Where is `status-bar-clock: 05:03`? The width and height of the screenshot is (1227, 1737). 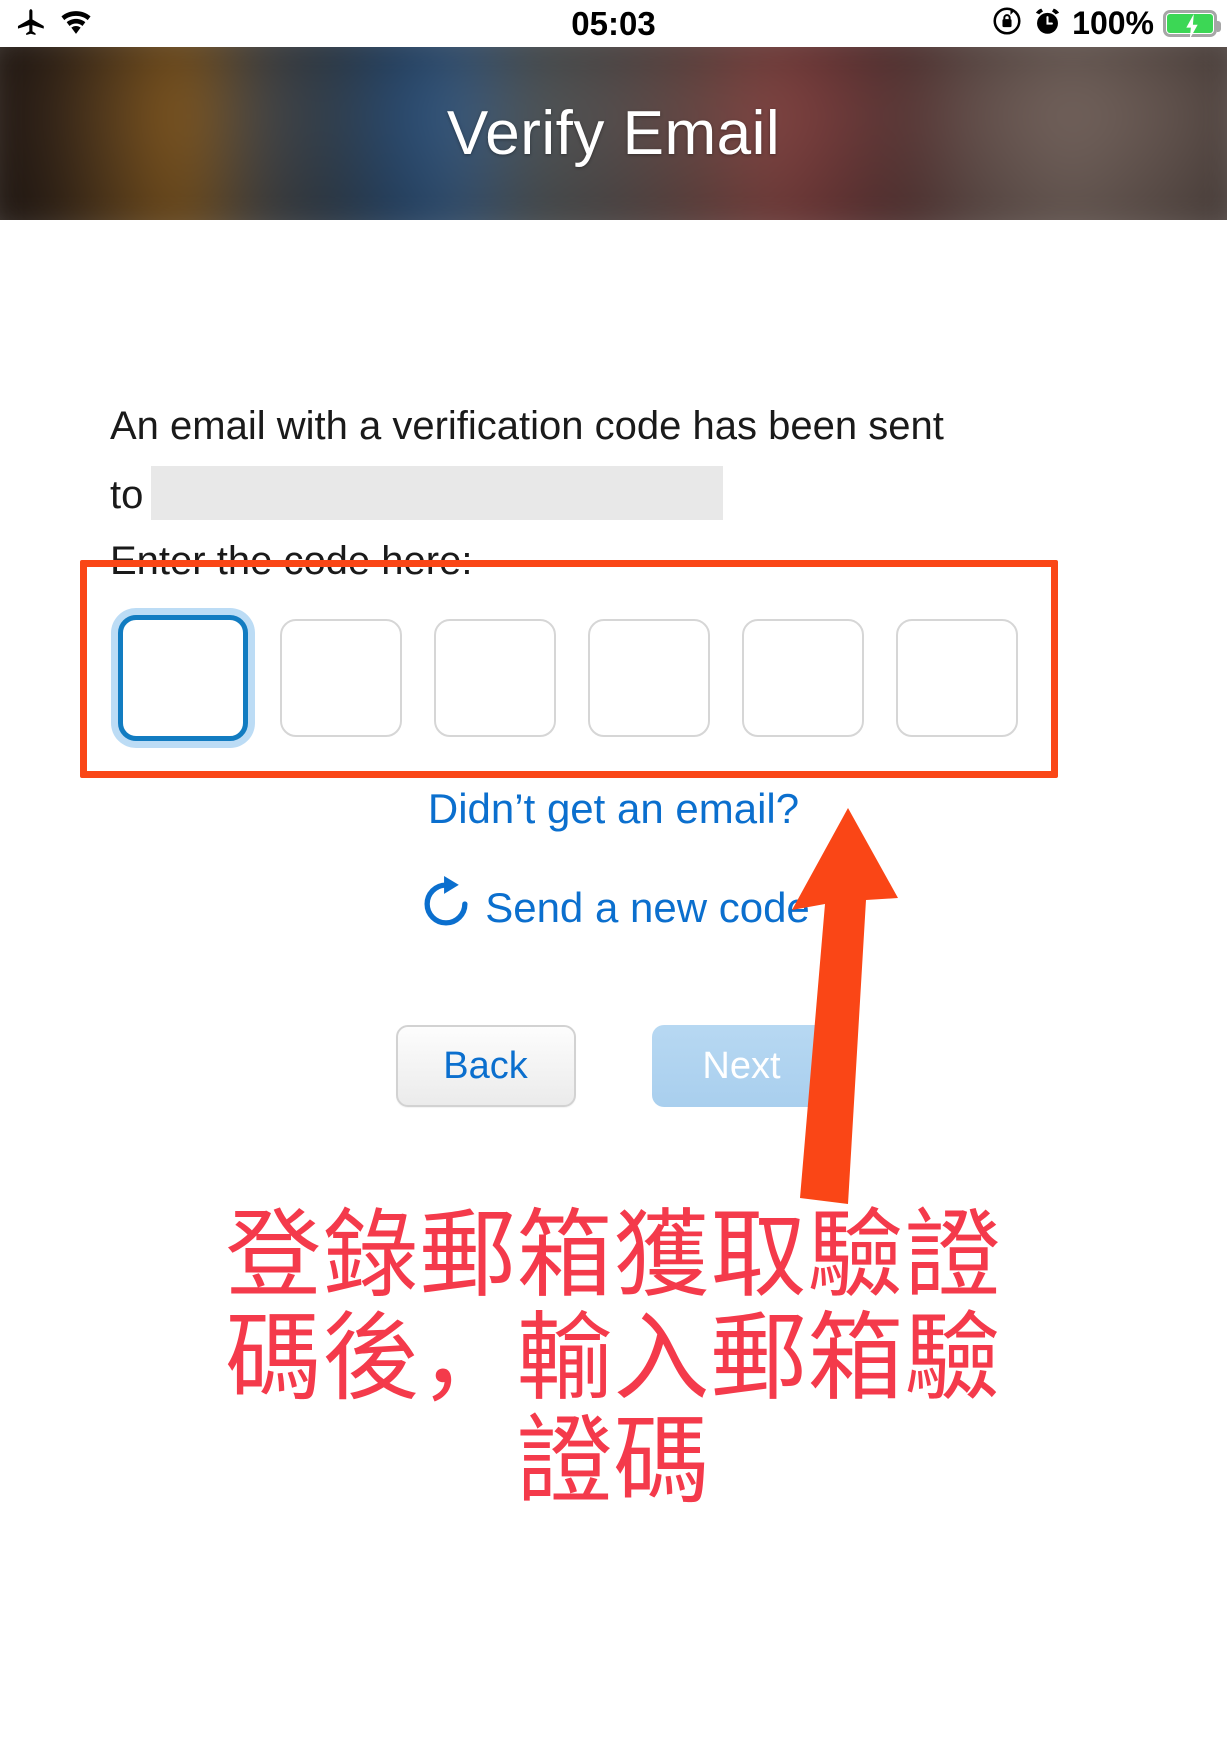
status-bar-clock: 05:03 is located at coordinates (613, 23).